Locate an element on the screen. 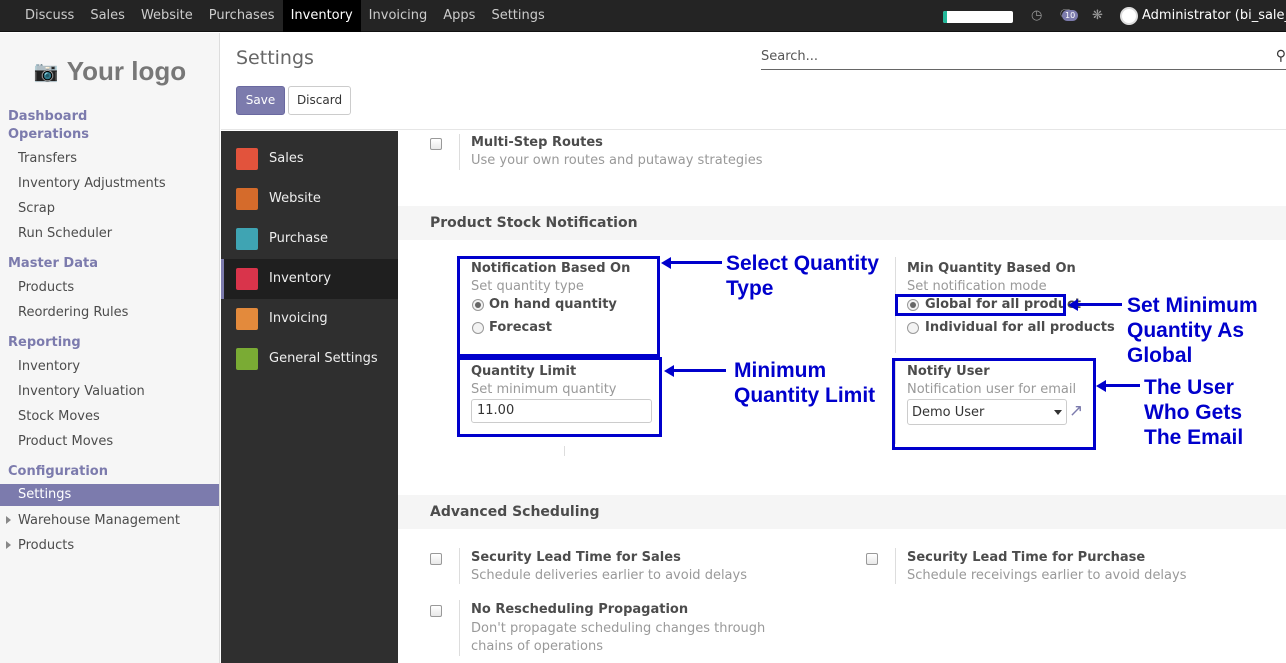 The image size is (1286, 663). sidebar-item-inventory-report: Inventory is located at coordinates (49, 366).